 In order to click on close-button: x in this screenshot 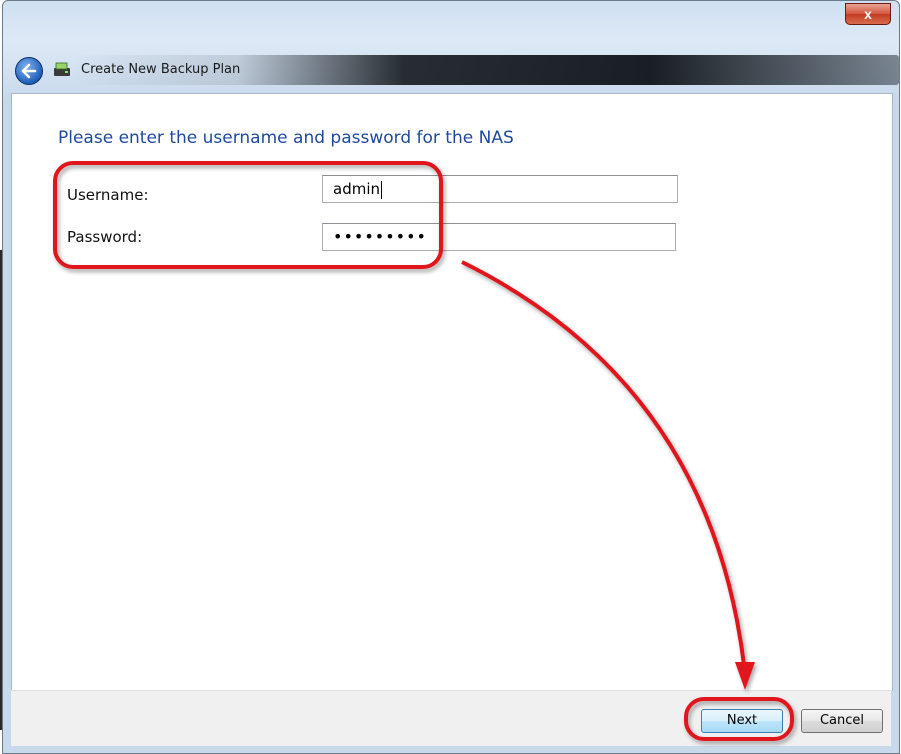, I will do `click(868, 14)`.